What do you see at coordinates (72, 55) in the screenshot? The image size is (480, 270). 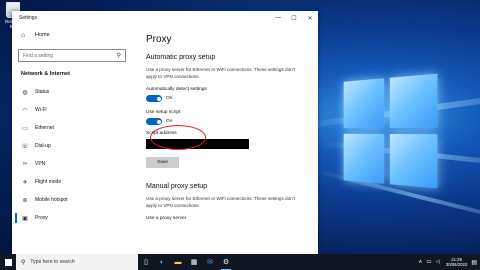 I see `settings-search-input: Find a setting ⚲` at bounding box center [72, 55].